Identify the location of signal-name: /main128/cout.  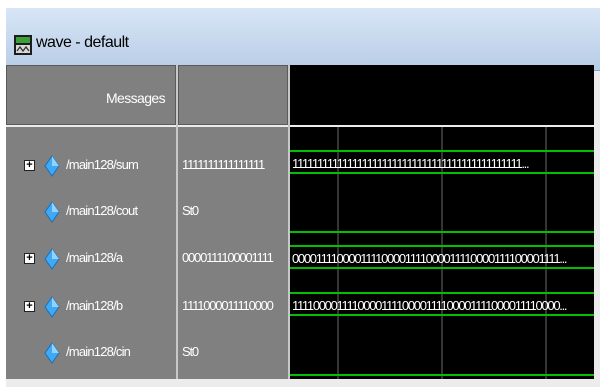
(102, 210).